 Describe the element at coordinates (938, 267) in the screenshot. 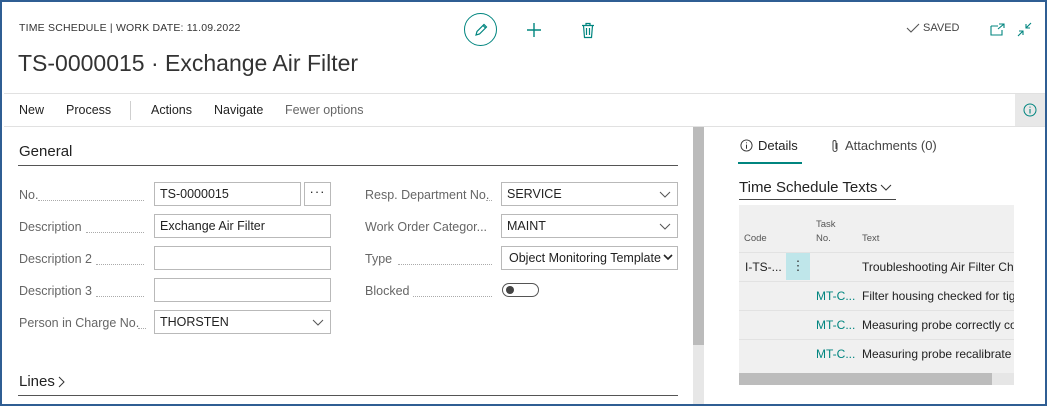

I see `row-1-text: Troubleshooting Air Filter Ch` at that location.